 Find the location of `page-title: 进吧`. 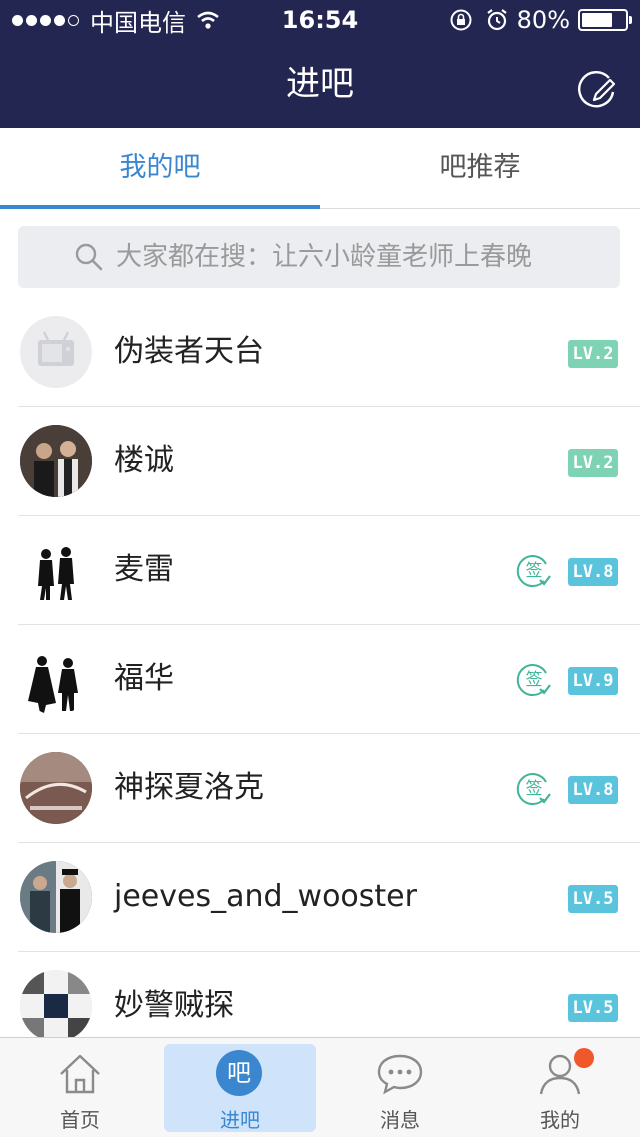

page-title: 进吧 is located at coordinates (320, 84).